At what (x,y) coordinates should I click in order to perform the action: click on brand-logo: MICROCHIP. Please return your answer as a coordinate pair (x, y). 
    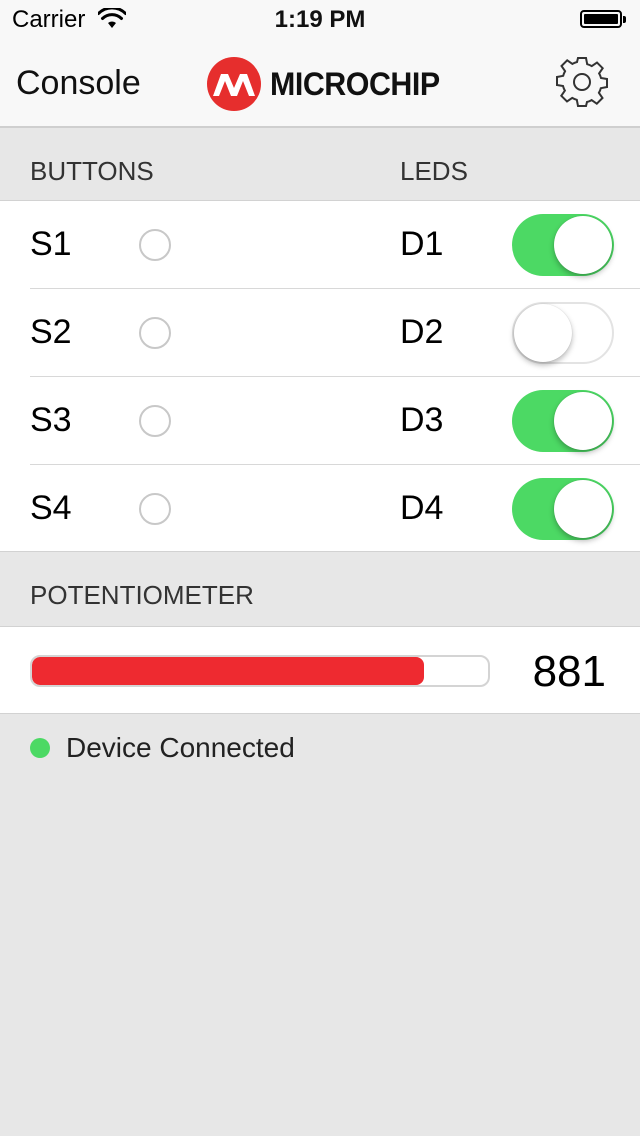
    Looking at the image, I should click on (327, 84).